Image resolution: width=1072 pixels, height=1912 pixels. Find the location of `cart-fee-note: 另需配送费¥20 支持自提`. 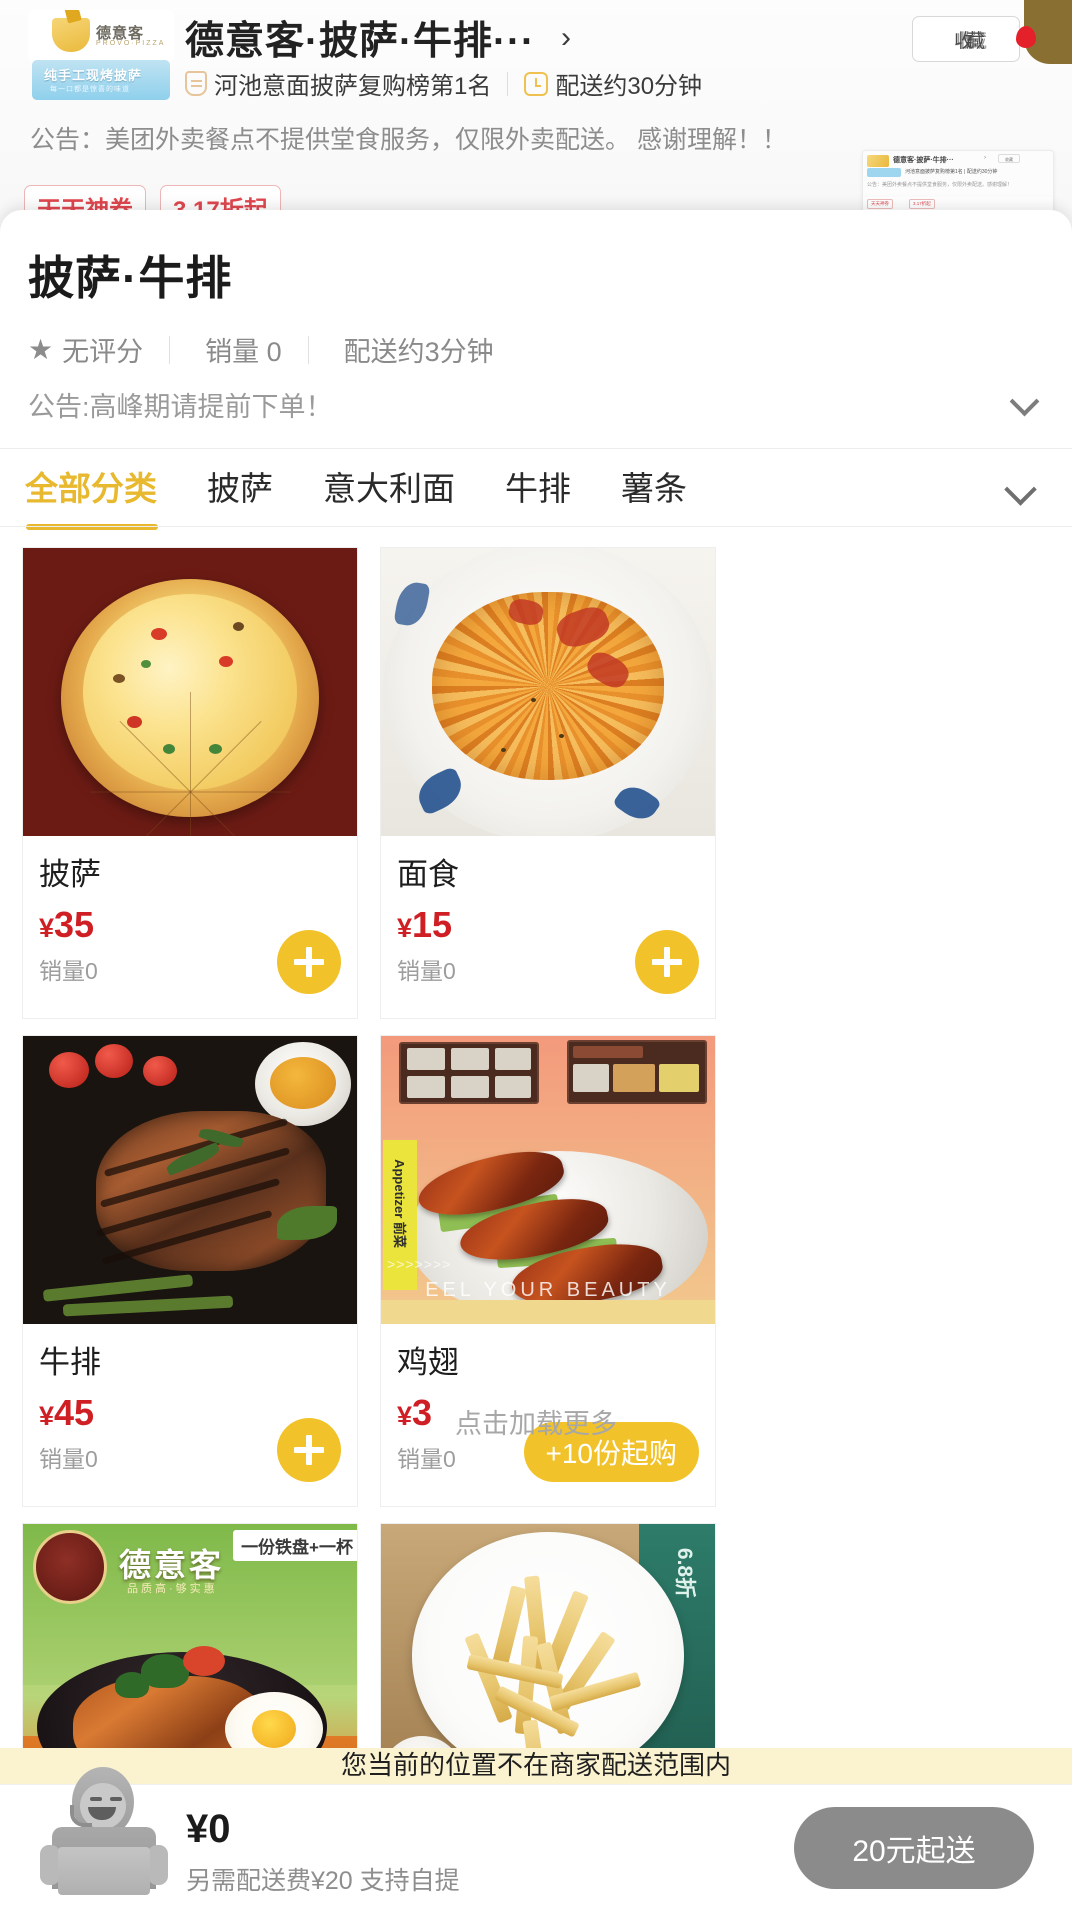

cart-fee-note: 另需配送费¥20 支持自提 is located at coordinates (323, 1881).